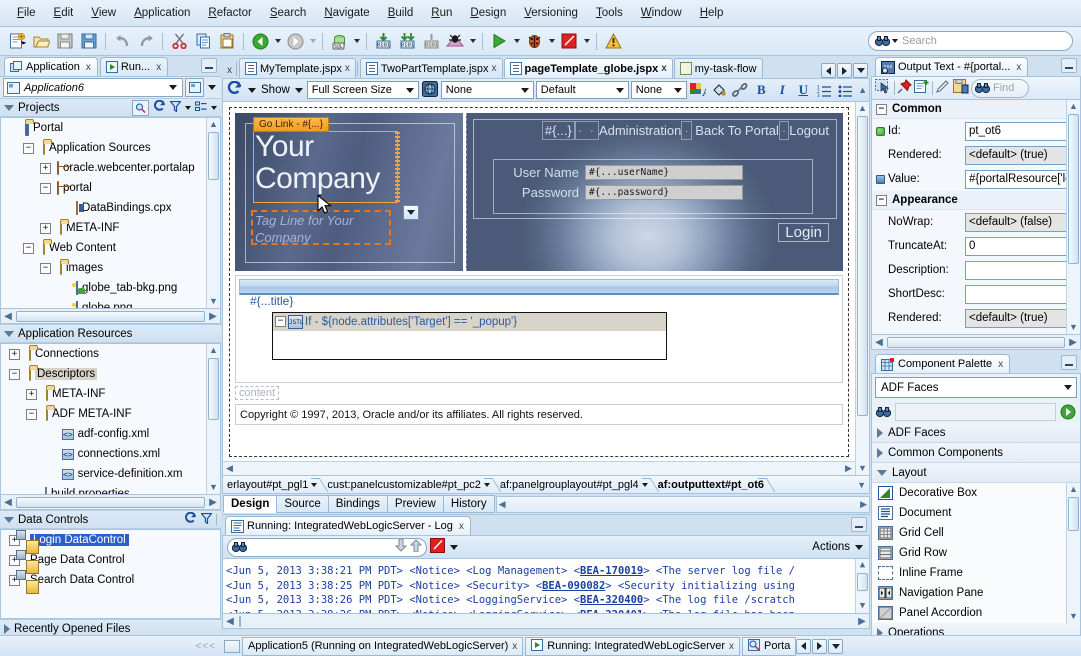 Image resolution: width=1081 pixels, height=656 pixels. What do you see at coordinates (93, 87) in the screenshot?
I see `application-combo: Application6` at bounding box center [93, 87].